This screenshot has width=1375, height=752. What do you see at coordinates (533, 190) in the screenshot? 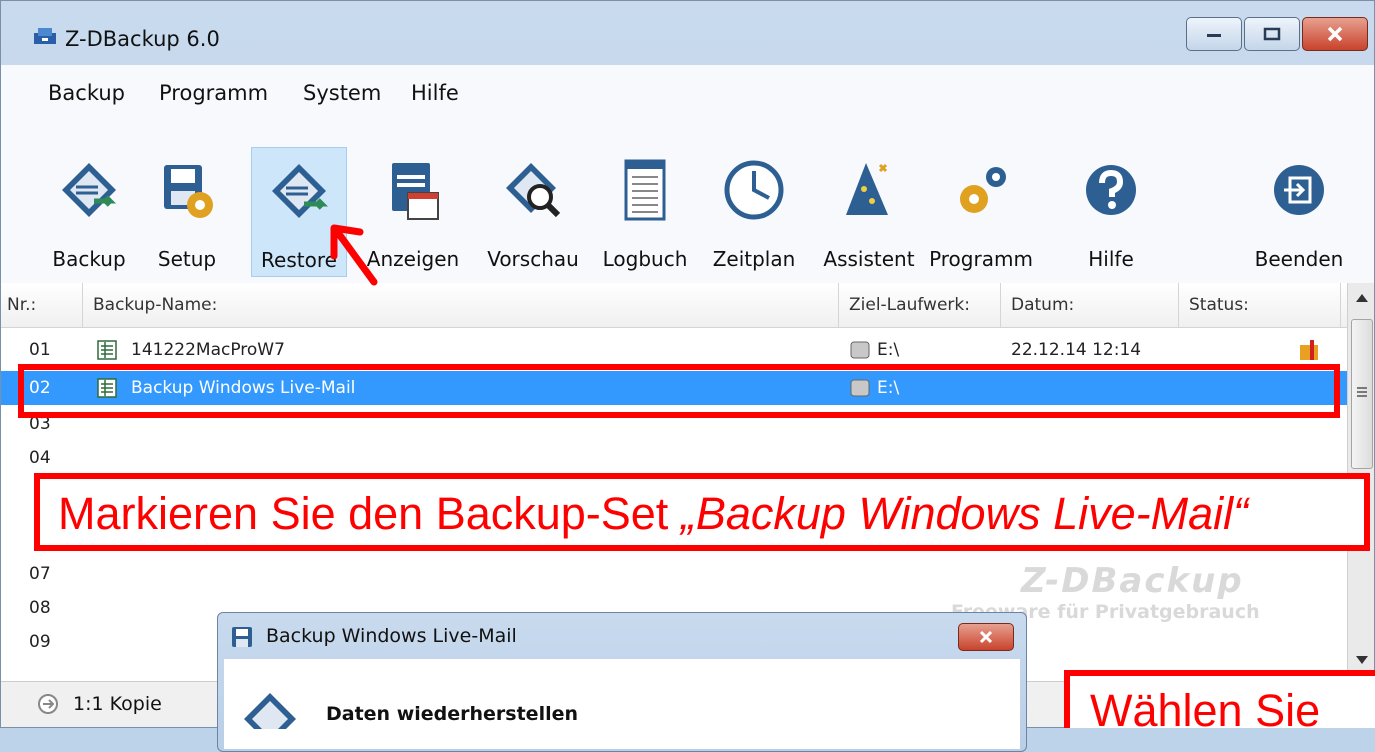
I see `preview-magnifier-icon` at bounding box center [533, 190].